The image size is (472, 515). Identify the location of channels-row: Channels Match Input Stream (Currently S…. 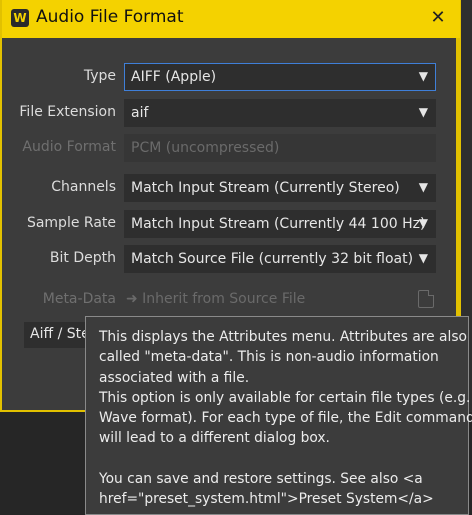
(231, 188).